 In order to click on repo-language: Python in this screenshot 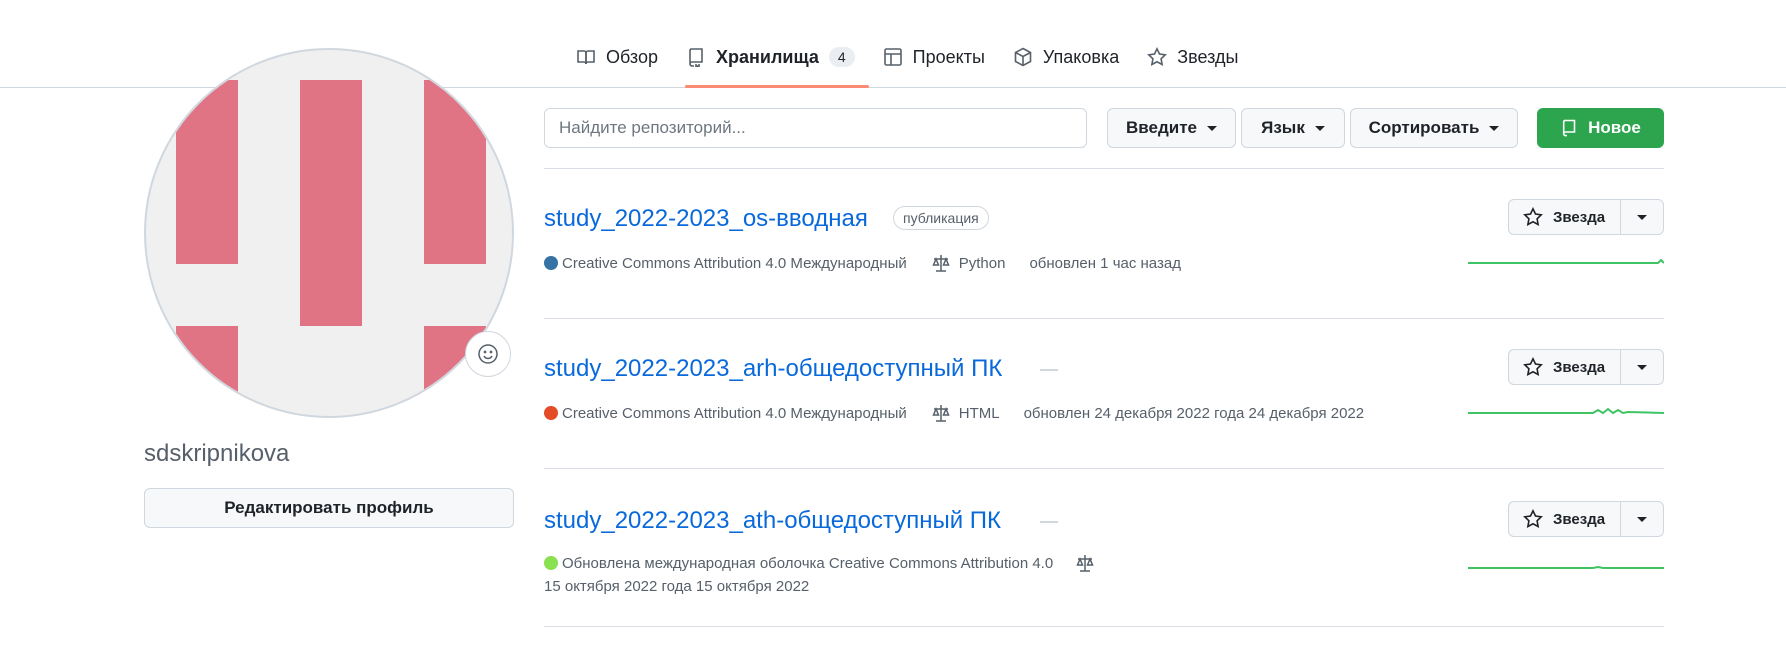, I will do `click(982, 263)`.